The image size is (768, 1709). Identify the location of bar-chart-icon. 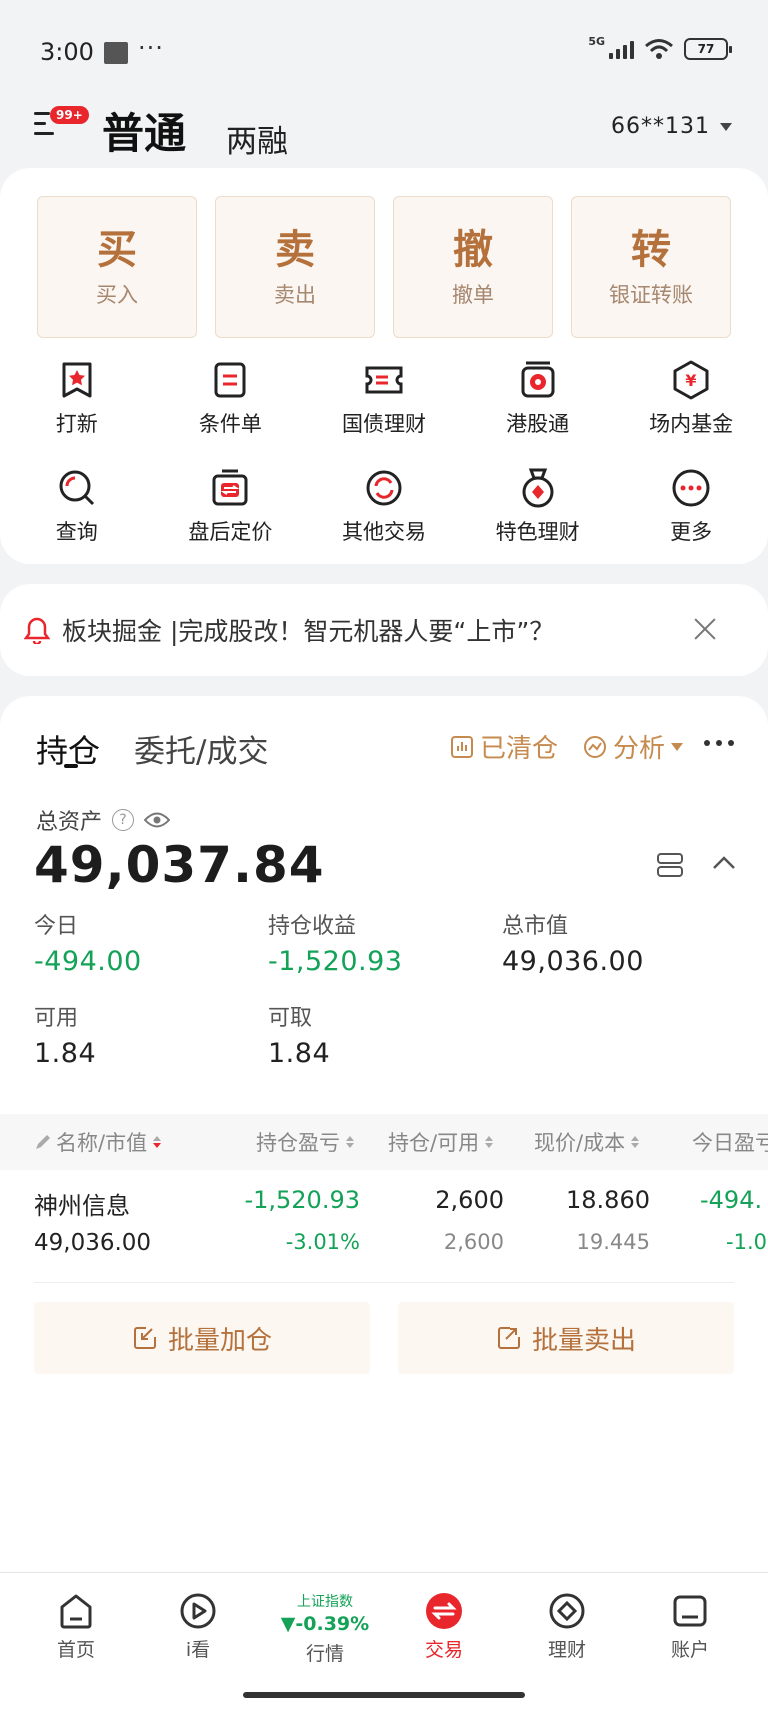
(462, 746).